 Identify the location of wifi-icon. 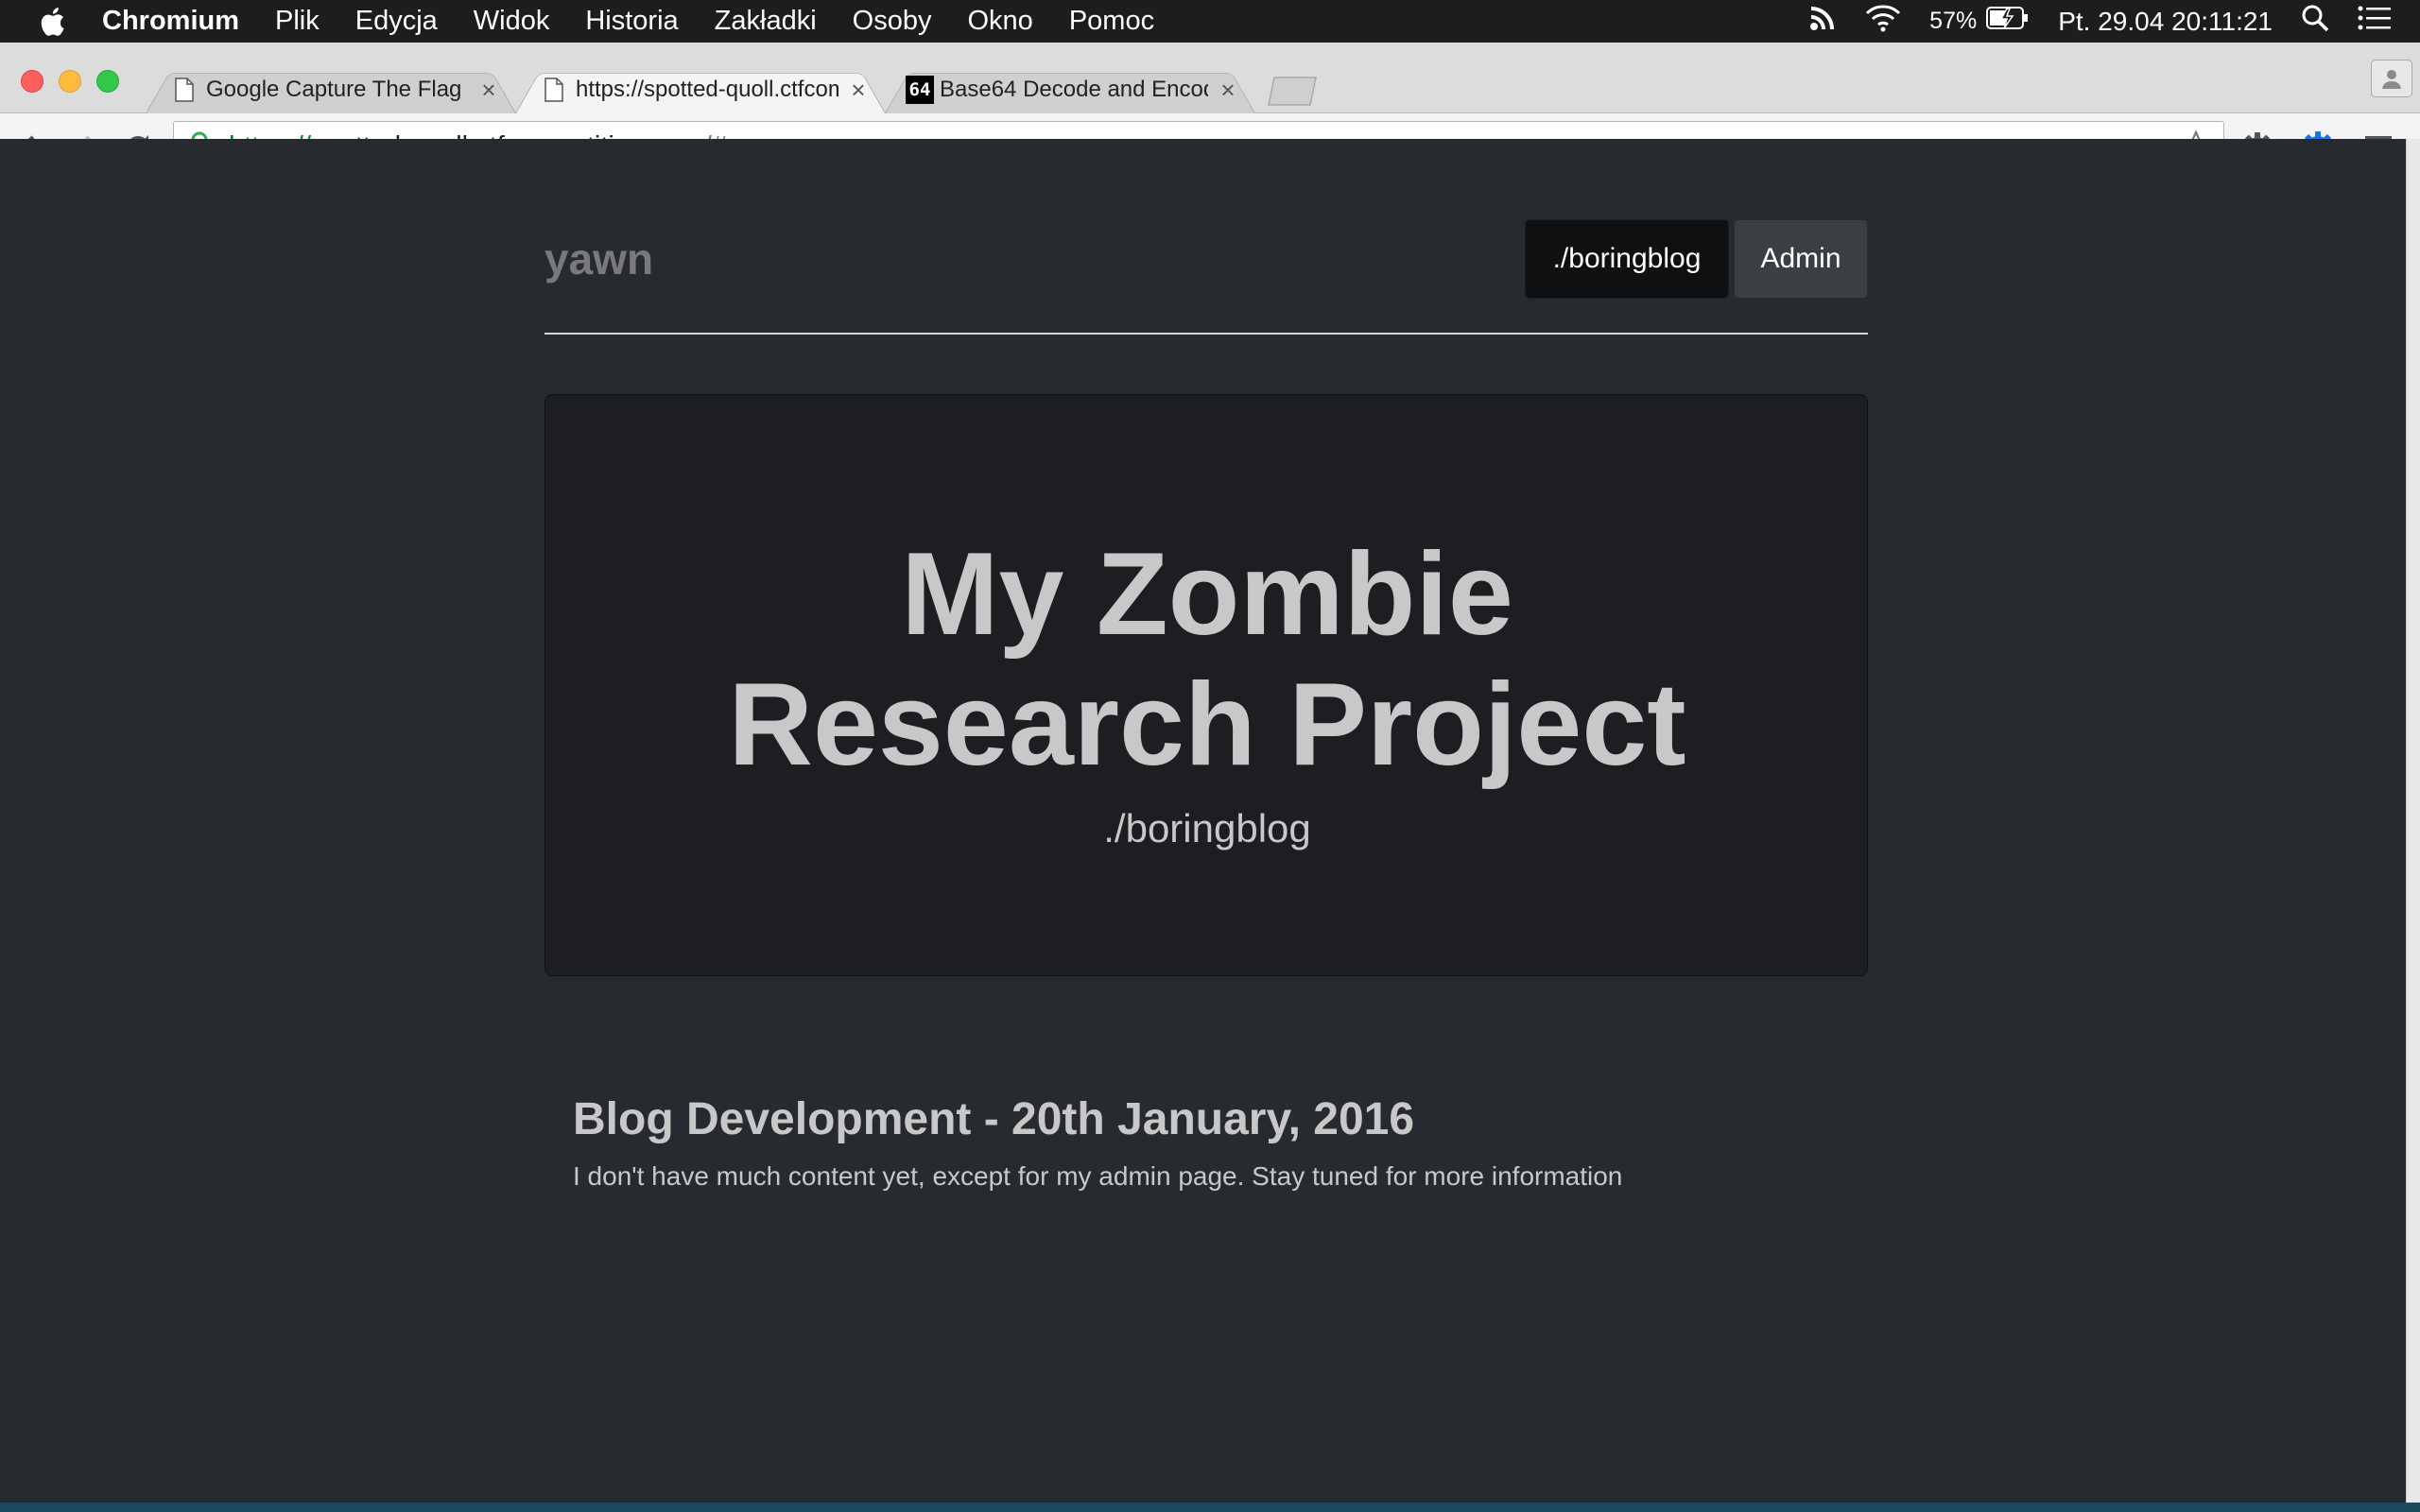
(1883, 22).